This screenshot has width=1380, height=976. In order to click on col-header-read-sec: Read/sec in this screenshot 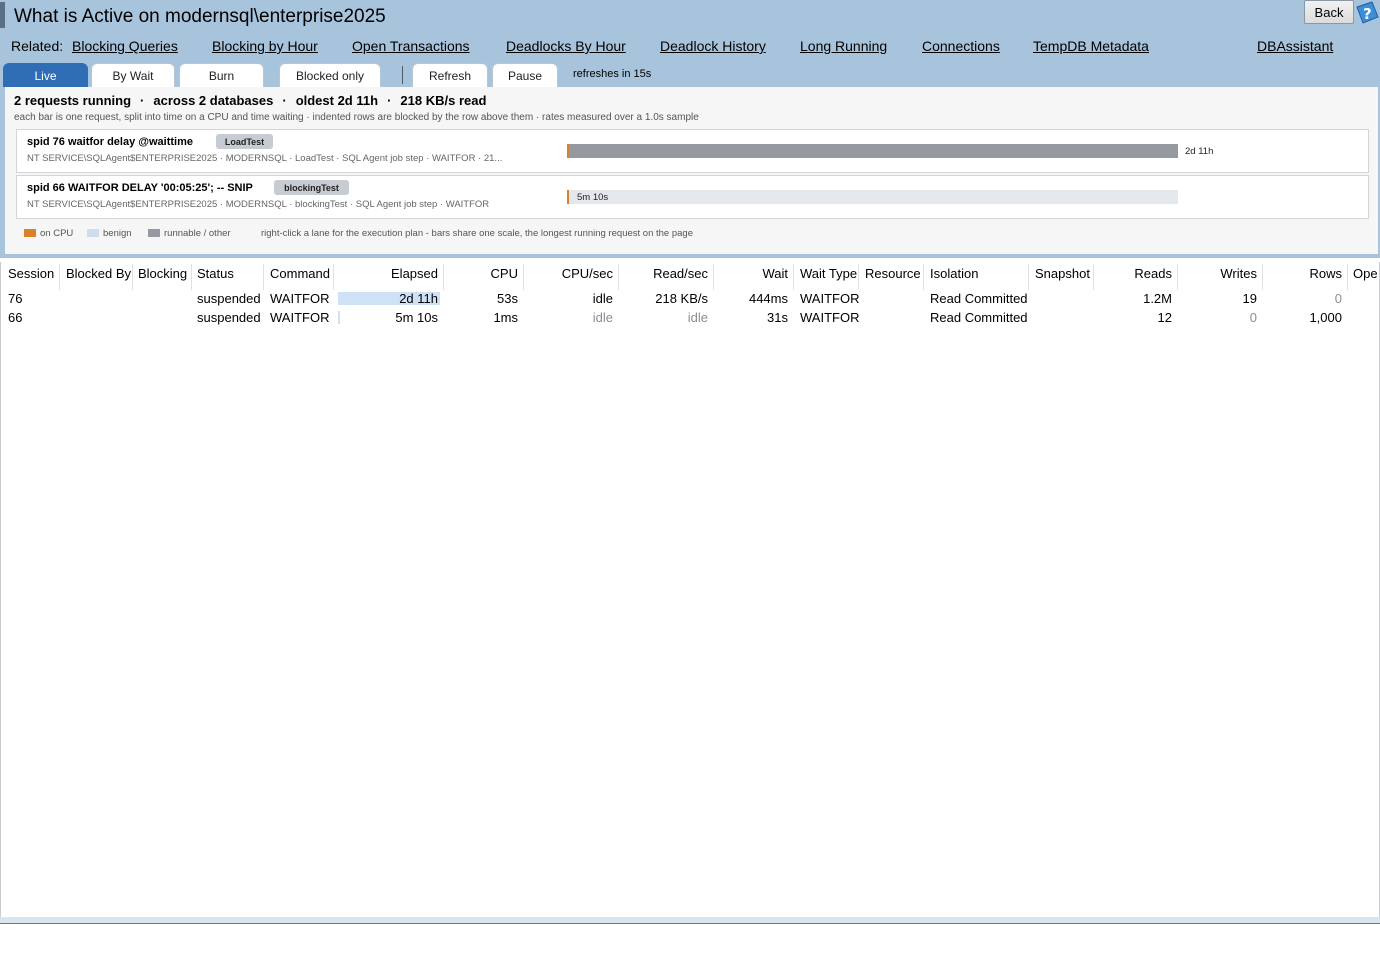, I will do `click(666, 273)`.